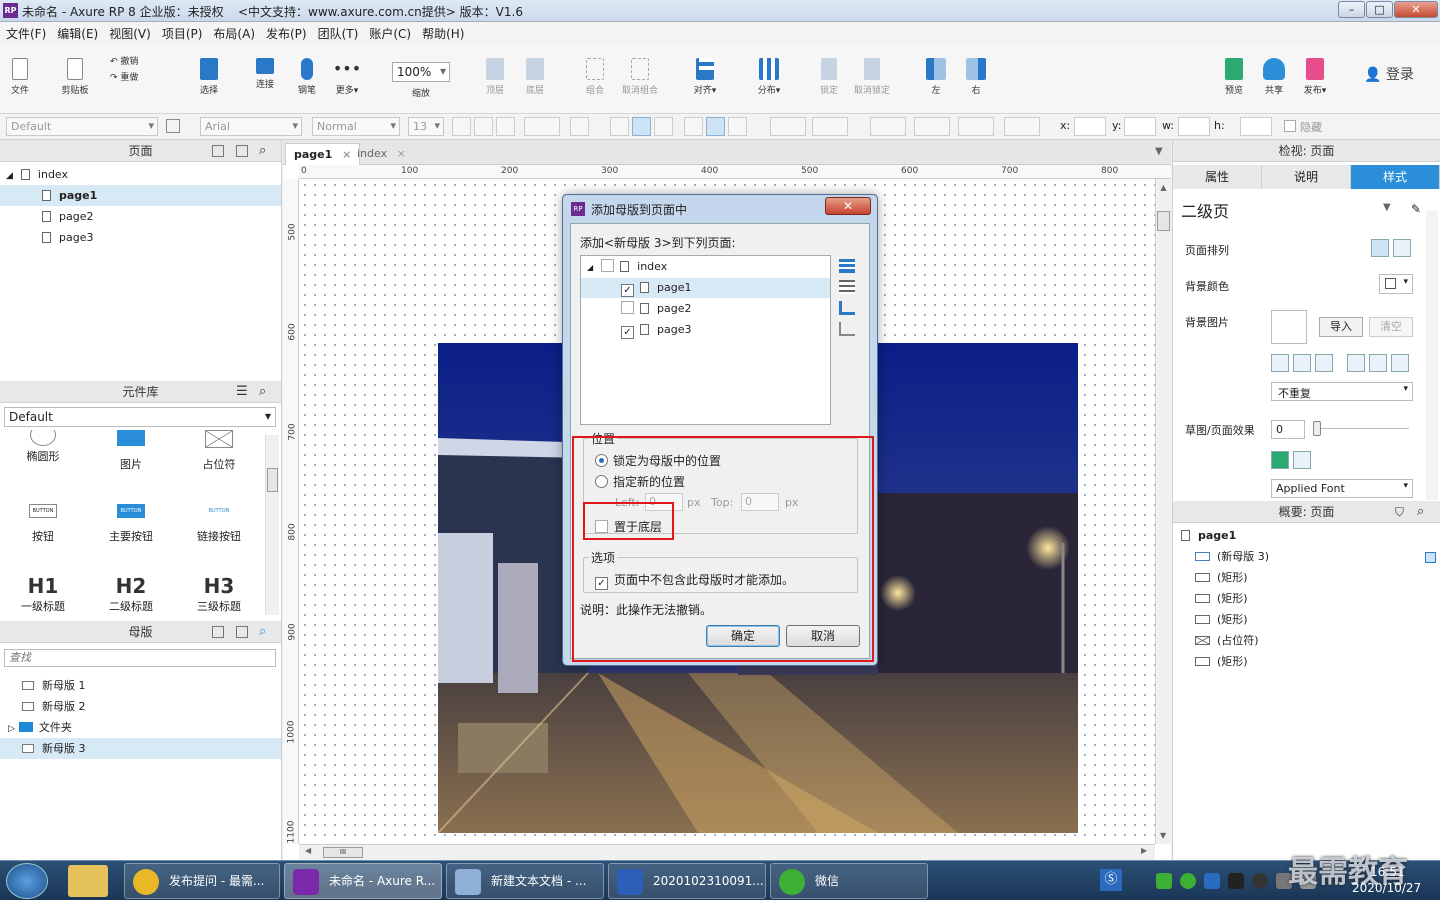  I want to click on repeat-select: 不重复 ▾, so click(1342, 391).